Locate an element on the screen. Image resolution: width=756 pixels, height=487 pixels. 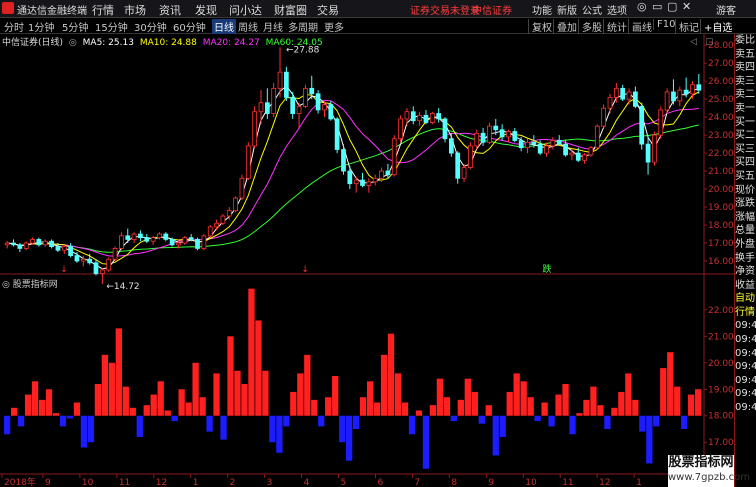
broker-name: 中信证券 is located at coordinates (492, 9).